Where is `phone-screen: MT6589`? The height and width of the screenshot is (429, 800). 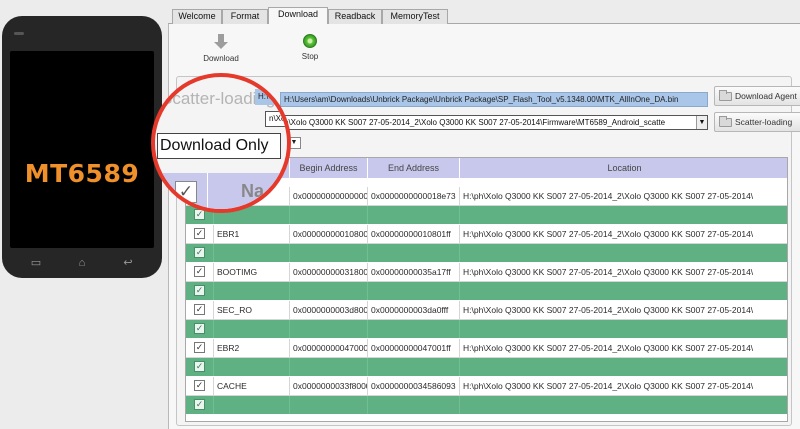 phone-screen: MT6589 is located at coordinates (82, 149).